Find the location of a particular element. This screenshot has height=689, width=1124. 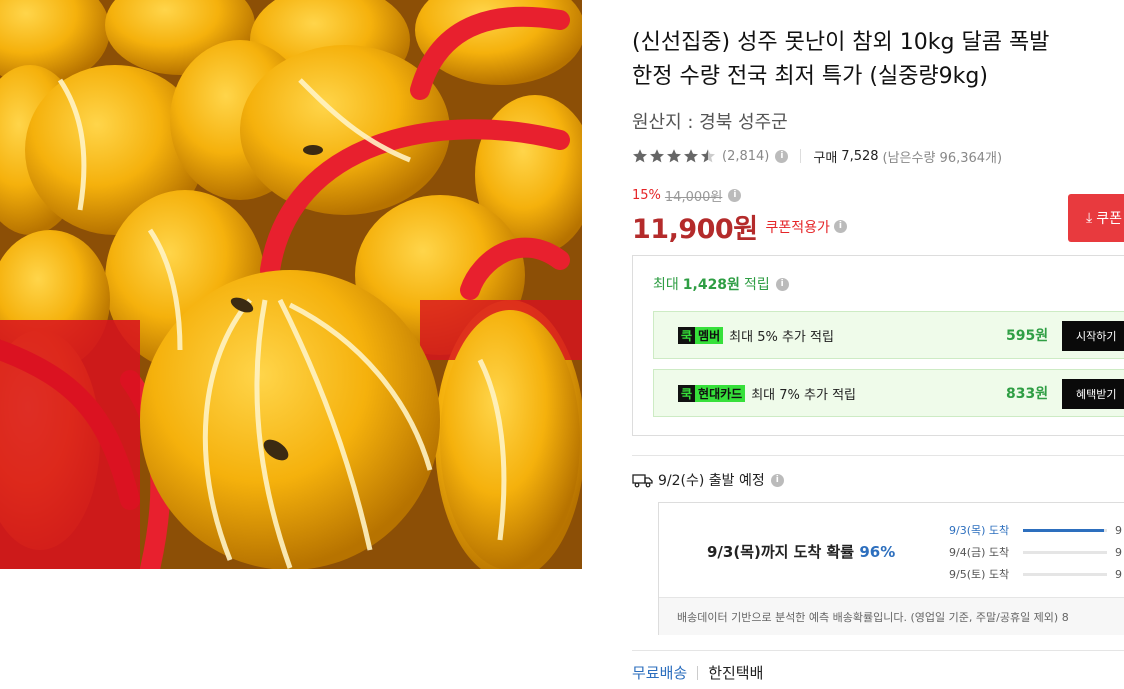

probability-value: 96% is located at coordinates (877, 552).